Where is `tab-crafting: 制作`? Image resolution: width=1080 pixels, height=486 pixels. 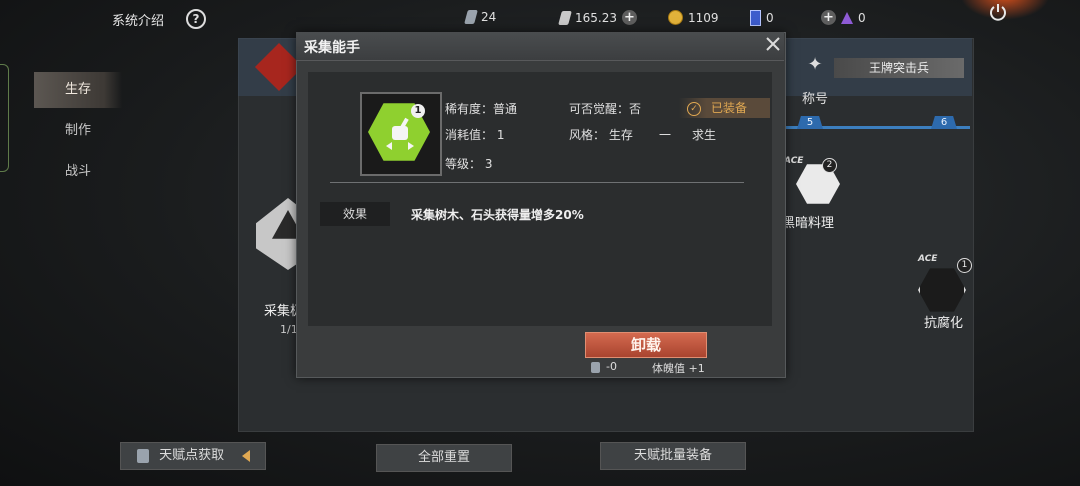 tab-crafting: 制作 is located at coordinates (78, 131).